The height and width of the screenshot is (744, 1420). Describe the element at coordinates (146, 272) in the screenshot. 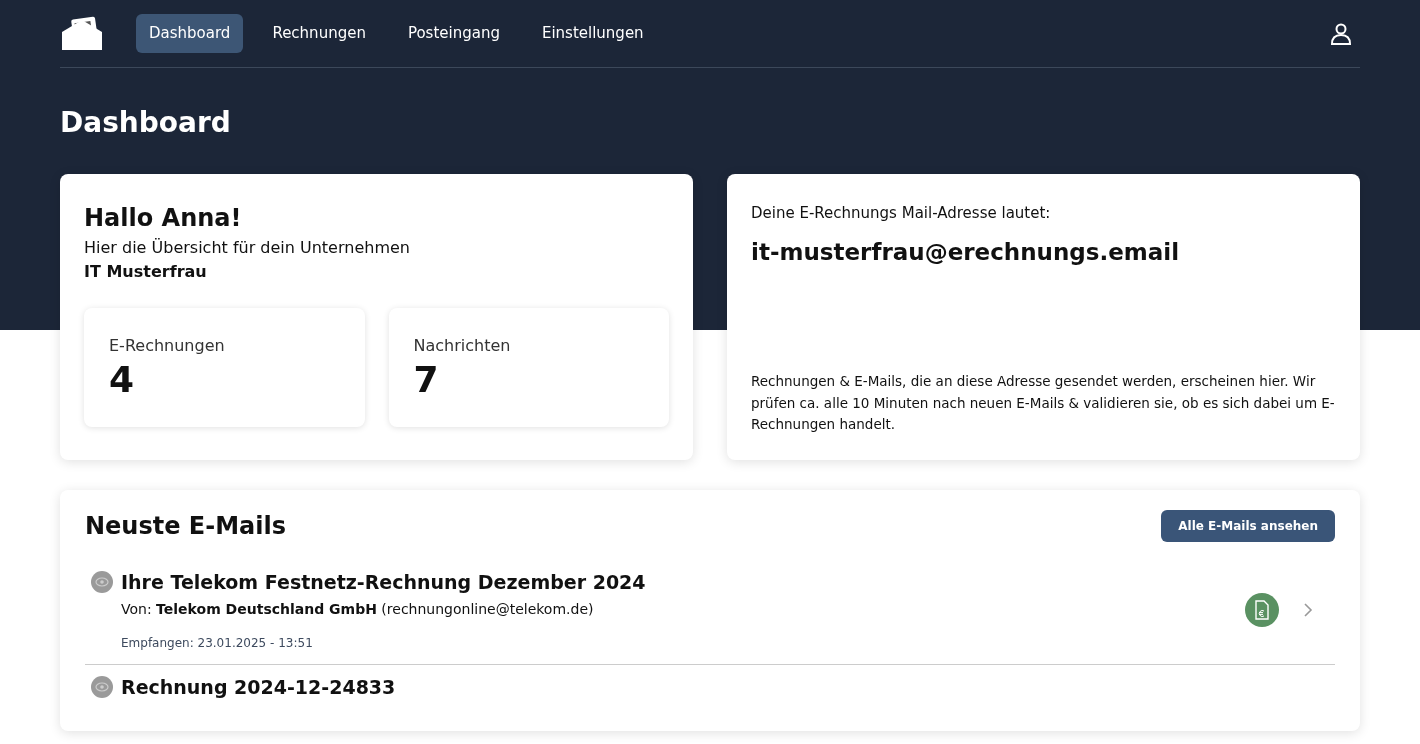

I see `company-name: IT Musterfrau` at that location.